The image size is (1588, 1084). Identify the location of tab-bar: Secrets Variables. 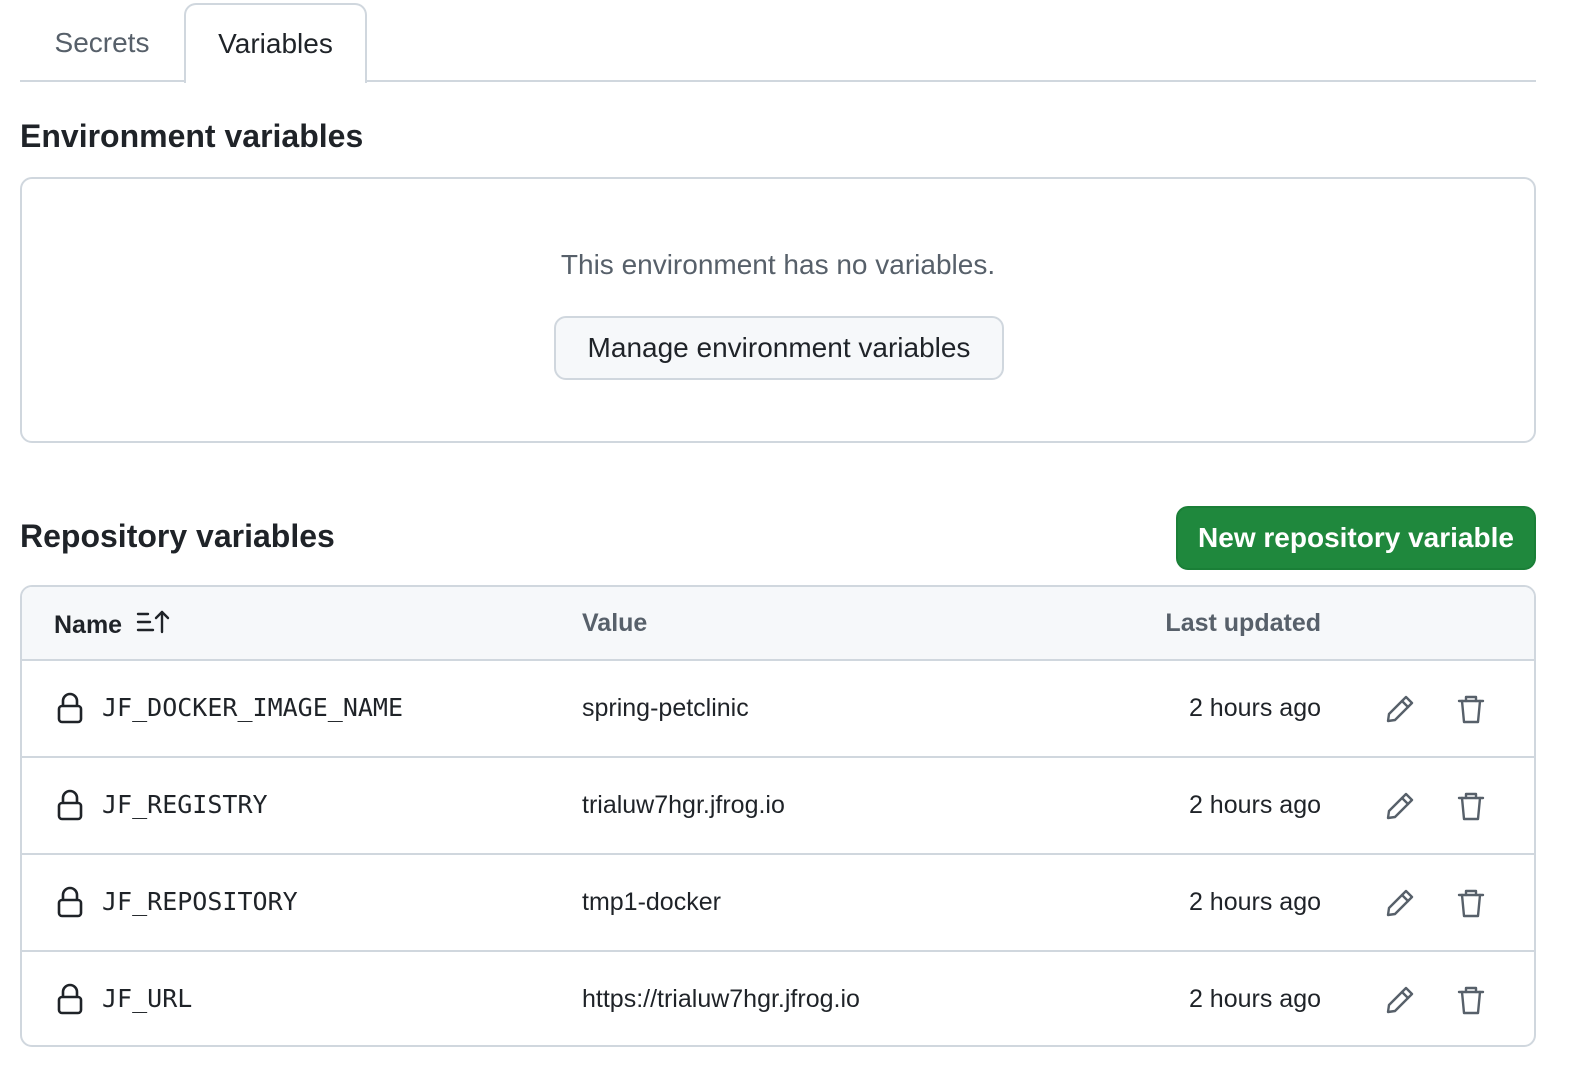
(778, 41).